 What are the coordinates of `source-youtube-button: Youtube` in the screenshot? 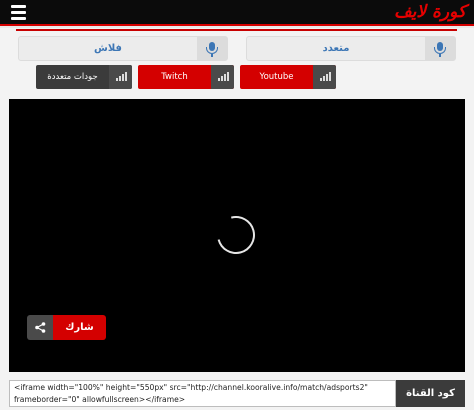 It's located at (288, 77).